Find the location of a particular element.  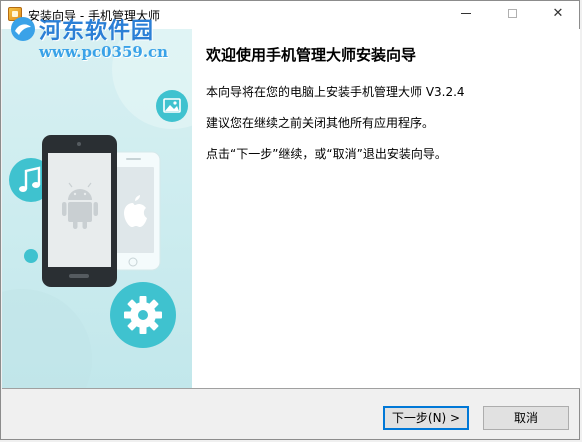

window-title: 安装向导 - 手机管理大师 is located at coordinates (94, 16).